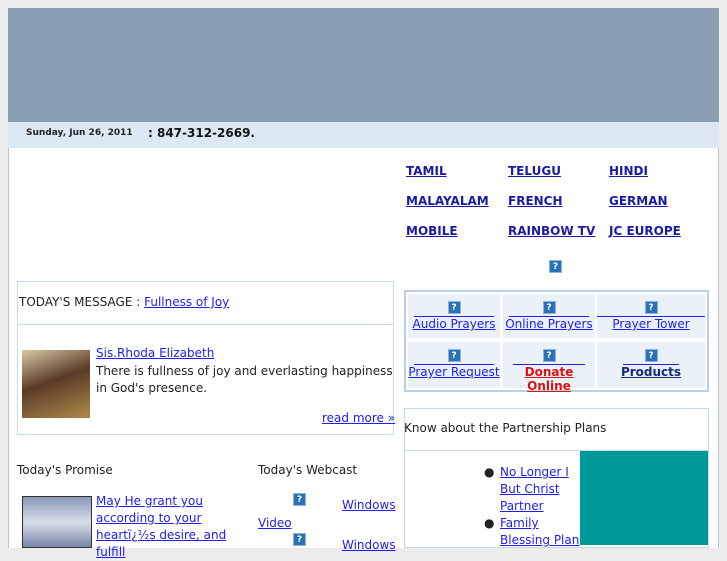 The height and width of the screenshot is (561, 727). Describe the element at coordinates (645, 231) in the screenshot. I see `lang-jc-europe: JC EUROPE` at that location.